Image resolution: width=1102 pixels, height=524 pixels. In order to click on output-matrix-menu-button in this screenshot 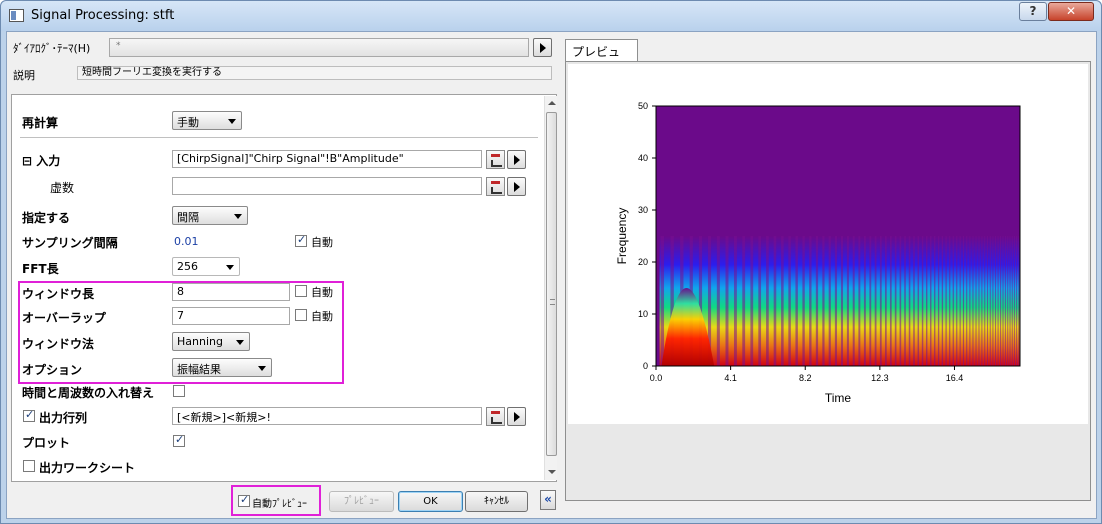, I will do `click(516, 416)`.